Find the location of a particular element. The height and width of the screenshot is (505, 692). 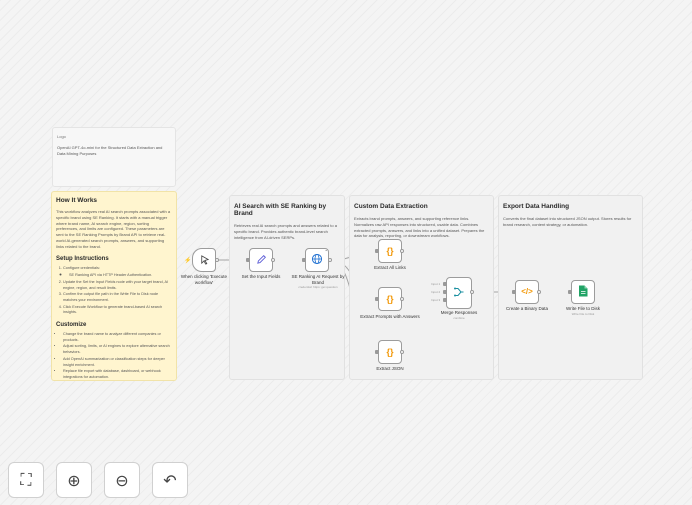

section-title: Export Data Handling is located at coordinates (536, 206).